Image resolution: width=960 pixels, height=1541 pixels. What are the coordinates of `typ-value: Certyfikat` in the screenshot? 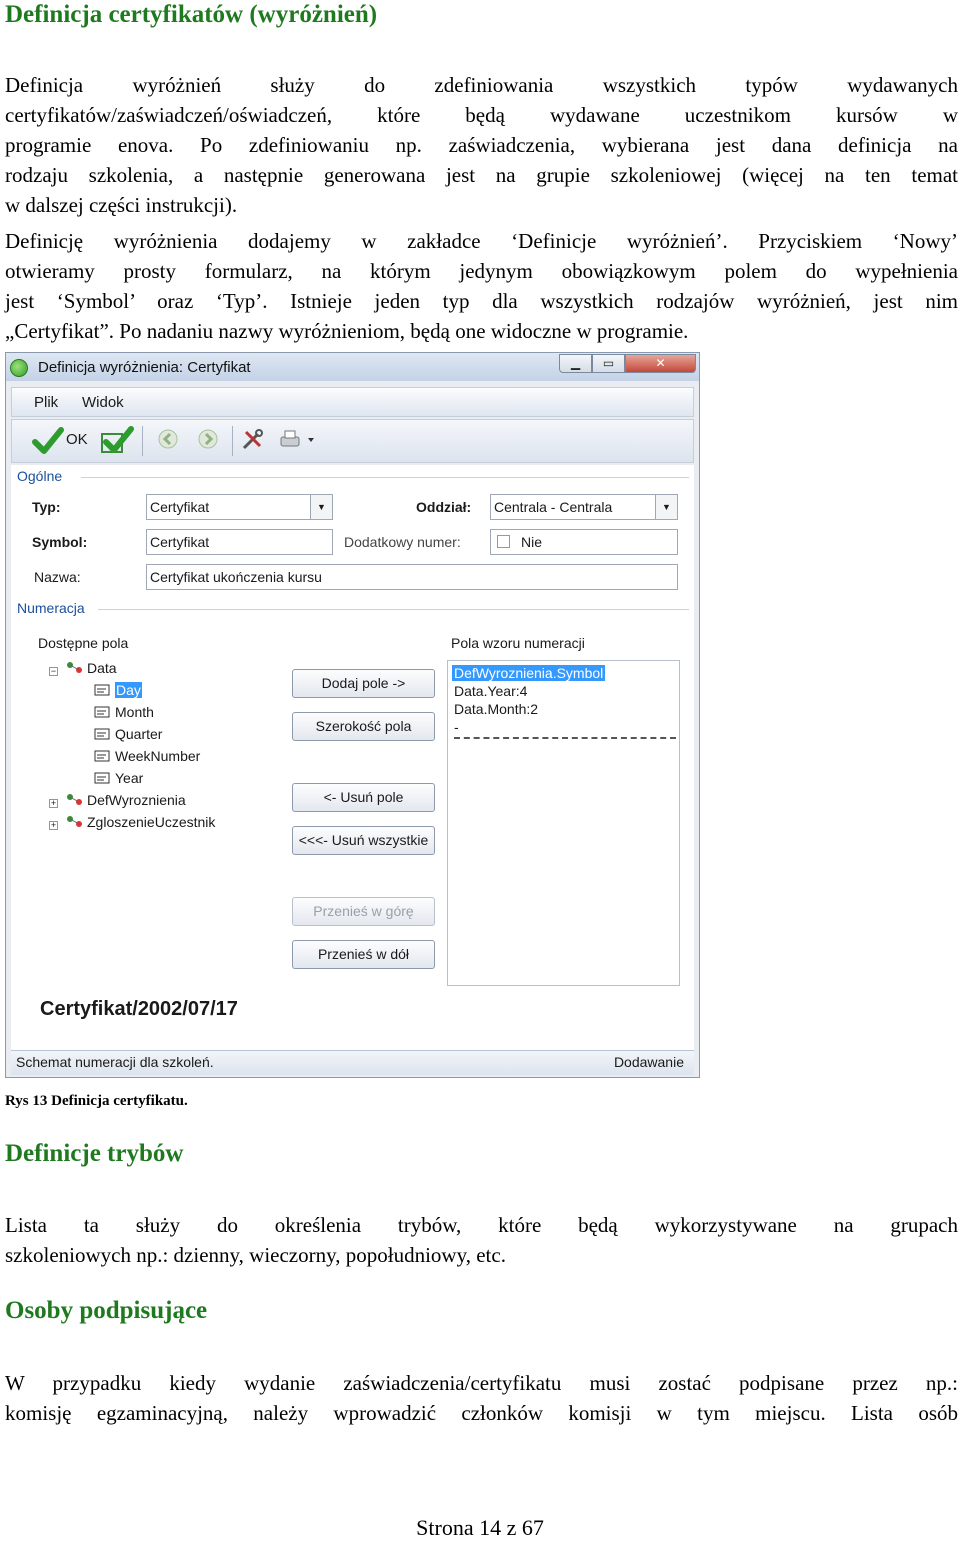 It's located at (180, 507).